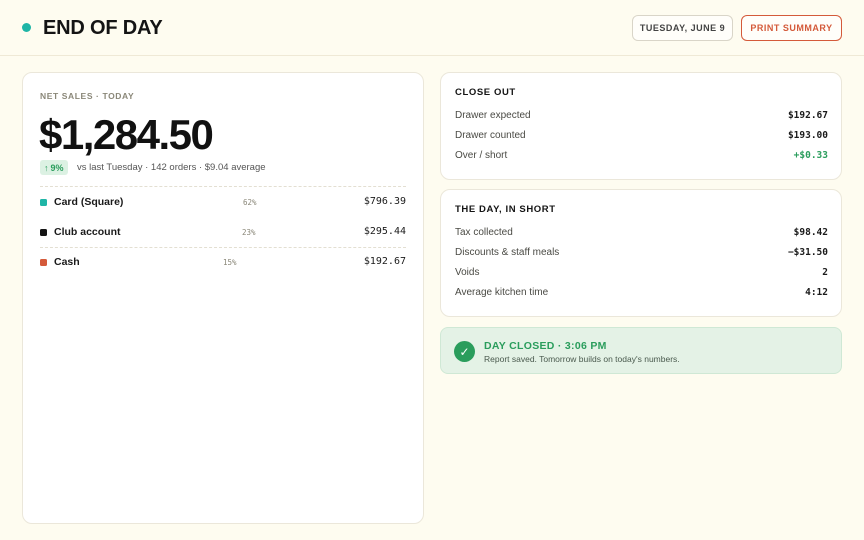  I want to click on date-button: TUESDAY, JUNE 9, so click(682, 28).